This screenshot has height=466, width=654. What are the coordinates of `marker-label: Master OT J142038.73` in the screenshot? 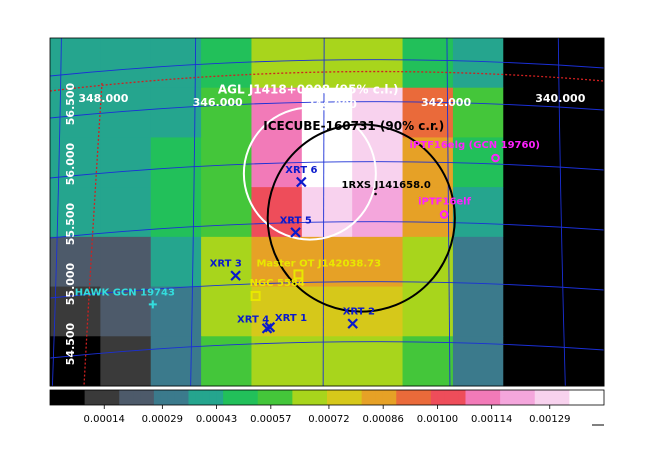 It's located at (318, 263).